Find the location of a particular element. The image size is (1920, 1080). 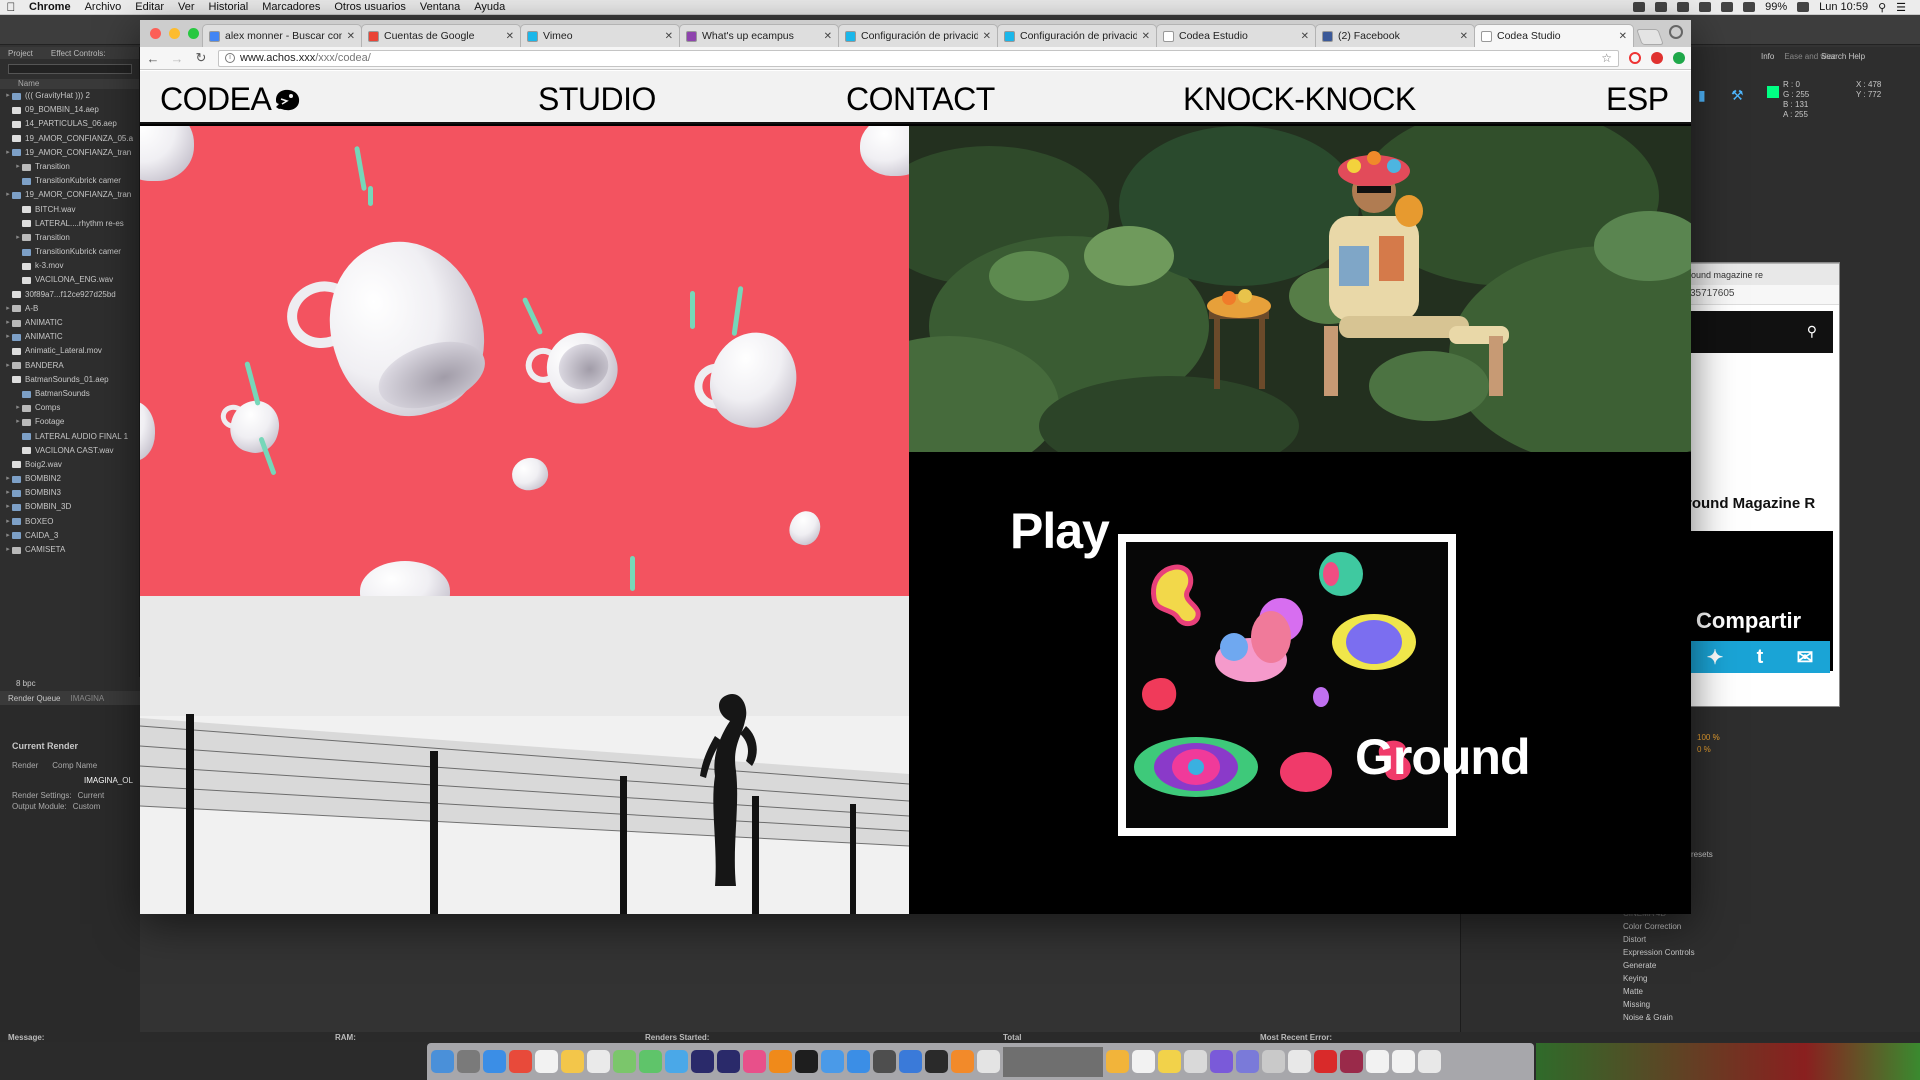

effect-controls-tab: Effect Controls: is located at coordinates (78, 53).